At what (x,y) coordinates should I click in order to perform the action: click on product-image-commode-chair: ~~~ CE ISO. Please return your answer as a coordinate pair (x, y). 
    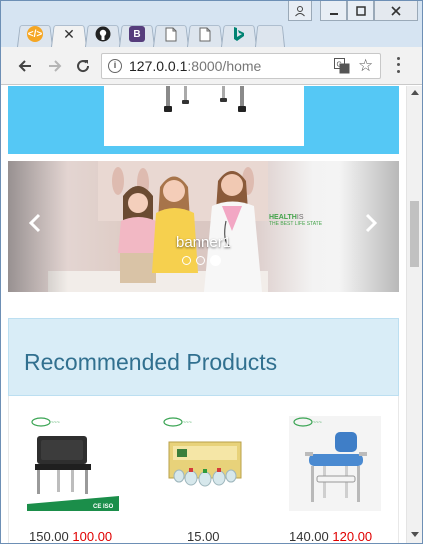
    Looking at the image, I should click on (73, 463).